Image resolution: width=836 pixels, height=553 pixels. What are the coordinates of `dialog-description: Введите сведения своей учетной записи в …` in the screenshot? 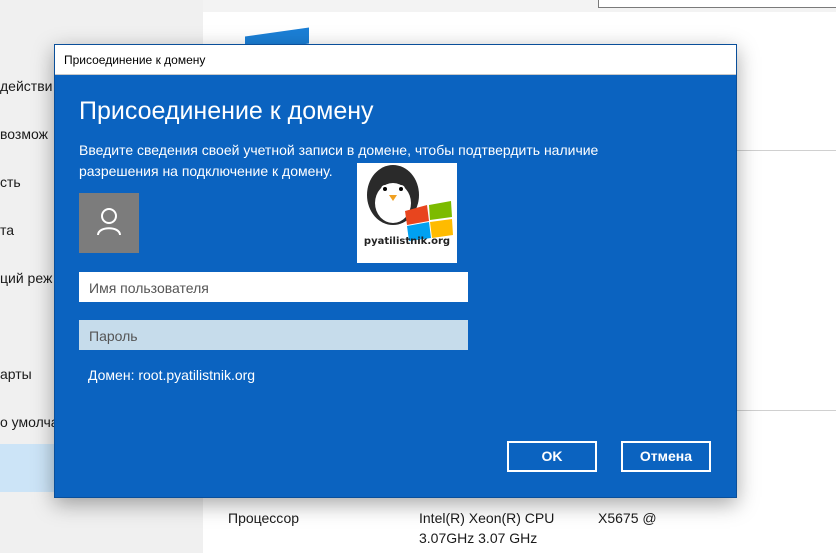 It's located at (339, 160).